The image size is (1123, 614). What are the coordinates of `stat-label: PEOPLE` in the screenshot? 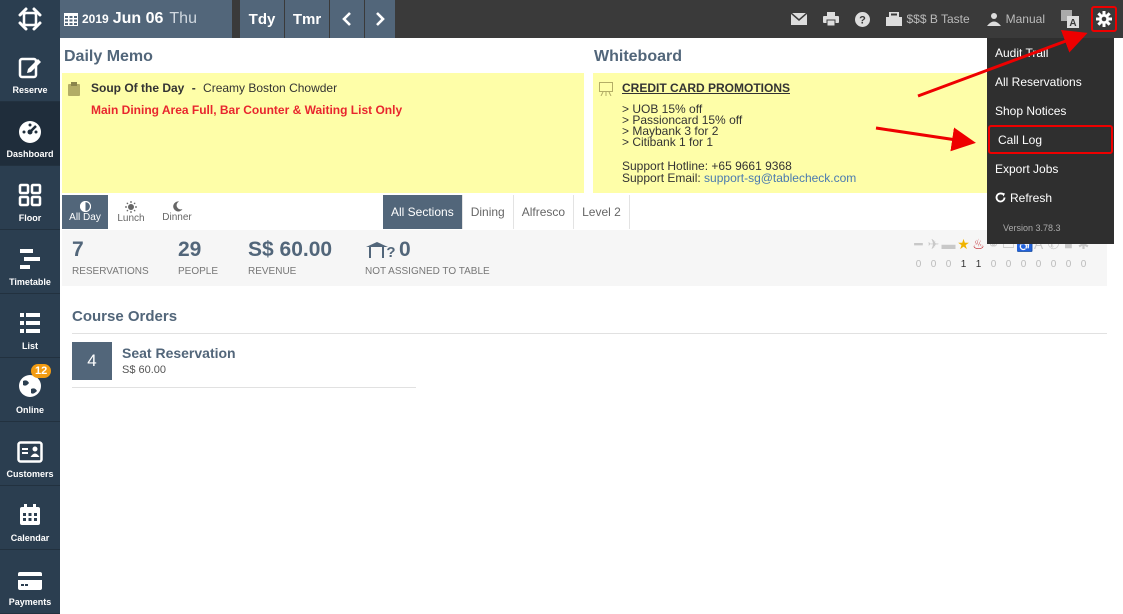 It's located at (198, 271).